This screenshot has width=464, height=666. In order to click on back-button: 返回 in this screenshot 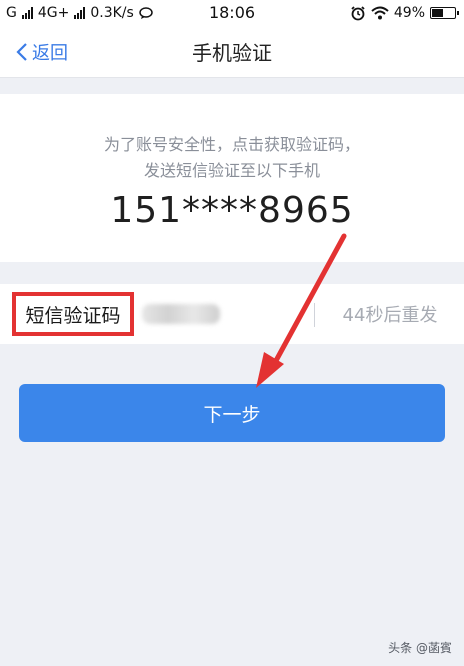, I will do `click(42, 51)`.